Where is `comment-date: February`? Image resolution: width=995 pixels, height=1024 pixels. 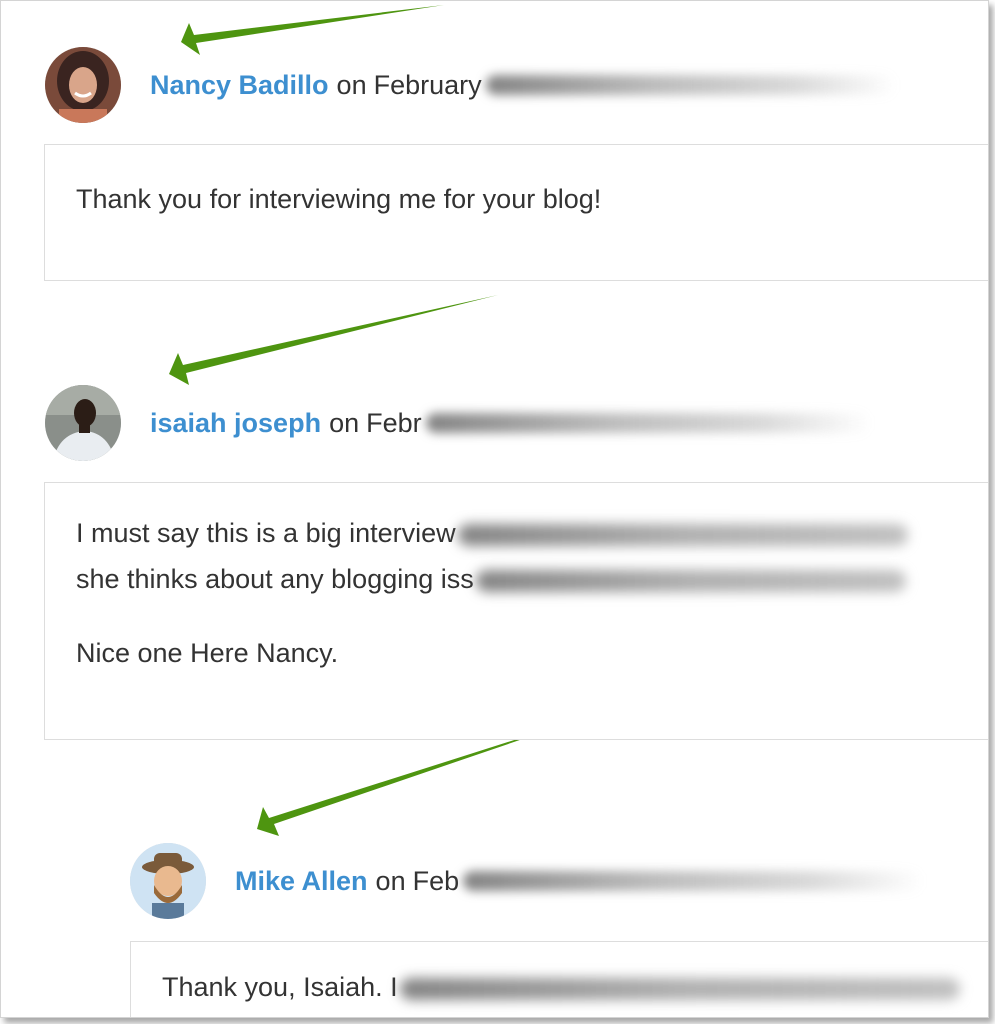 comment-date: February is located at coordinates (427, 84).